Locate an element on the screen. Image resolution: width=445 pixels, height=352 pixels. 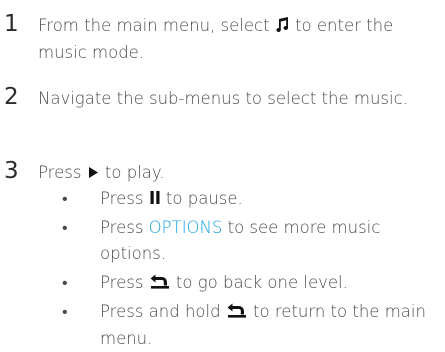
bullet-text: Press to pause. is located at coordinates (272, 199).